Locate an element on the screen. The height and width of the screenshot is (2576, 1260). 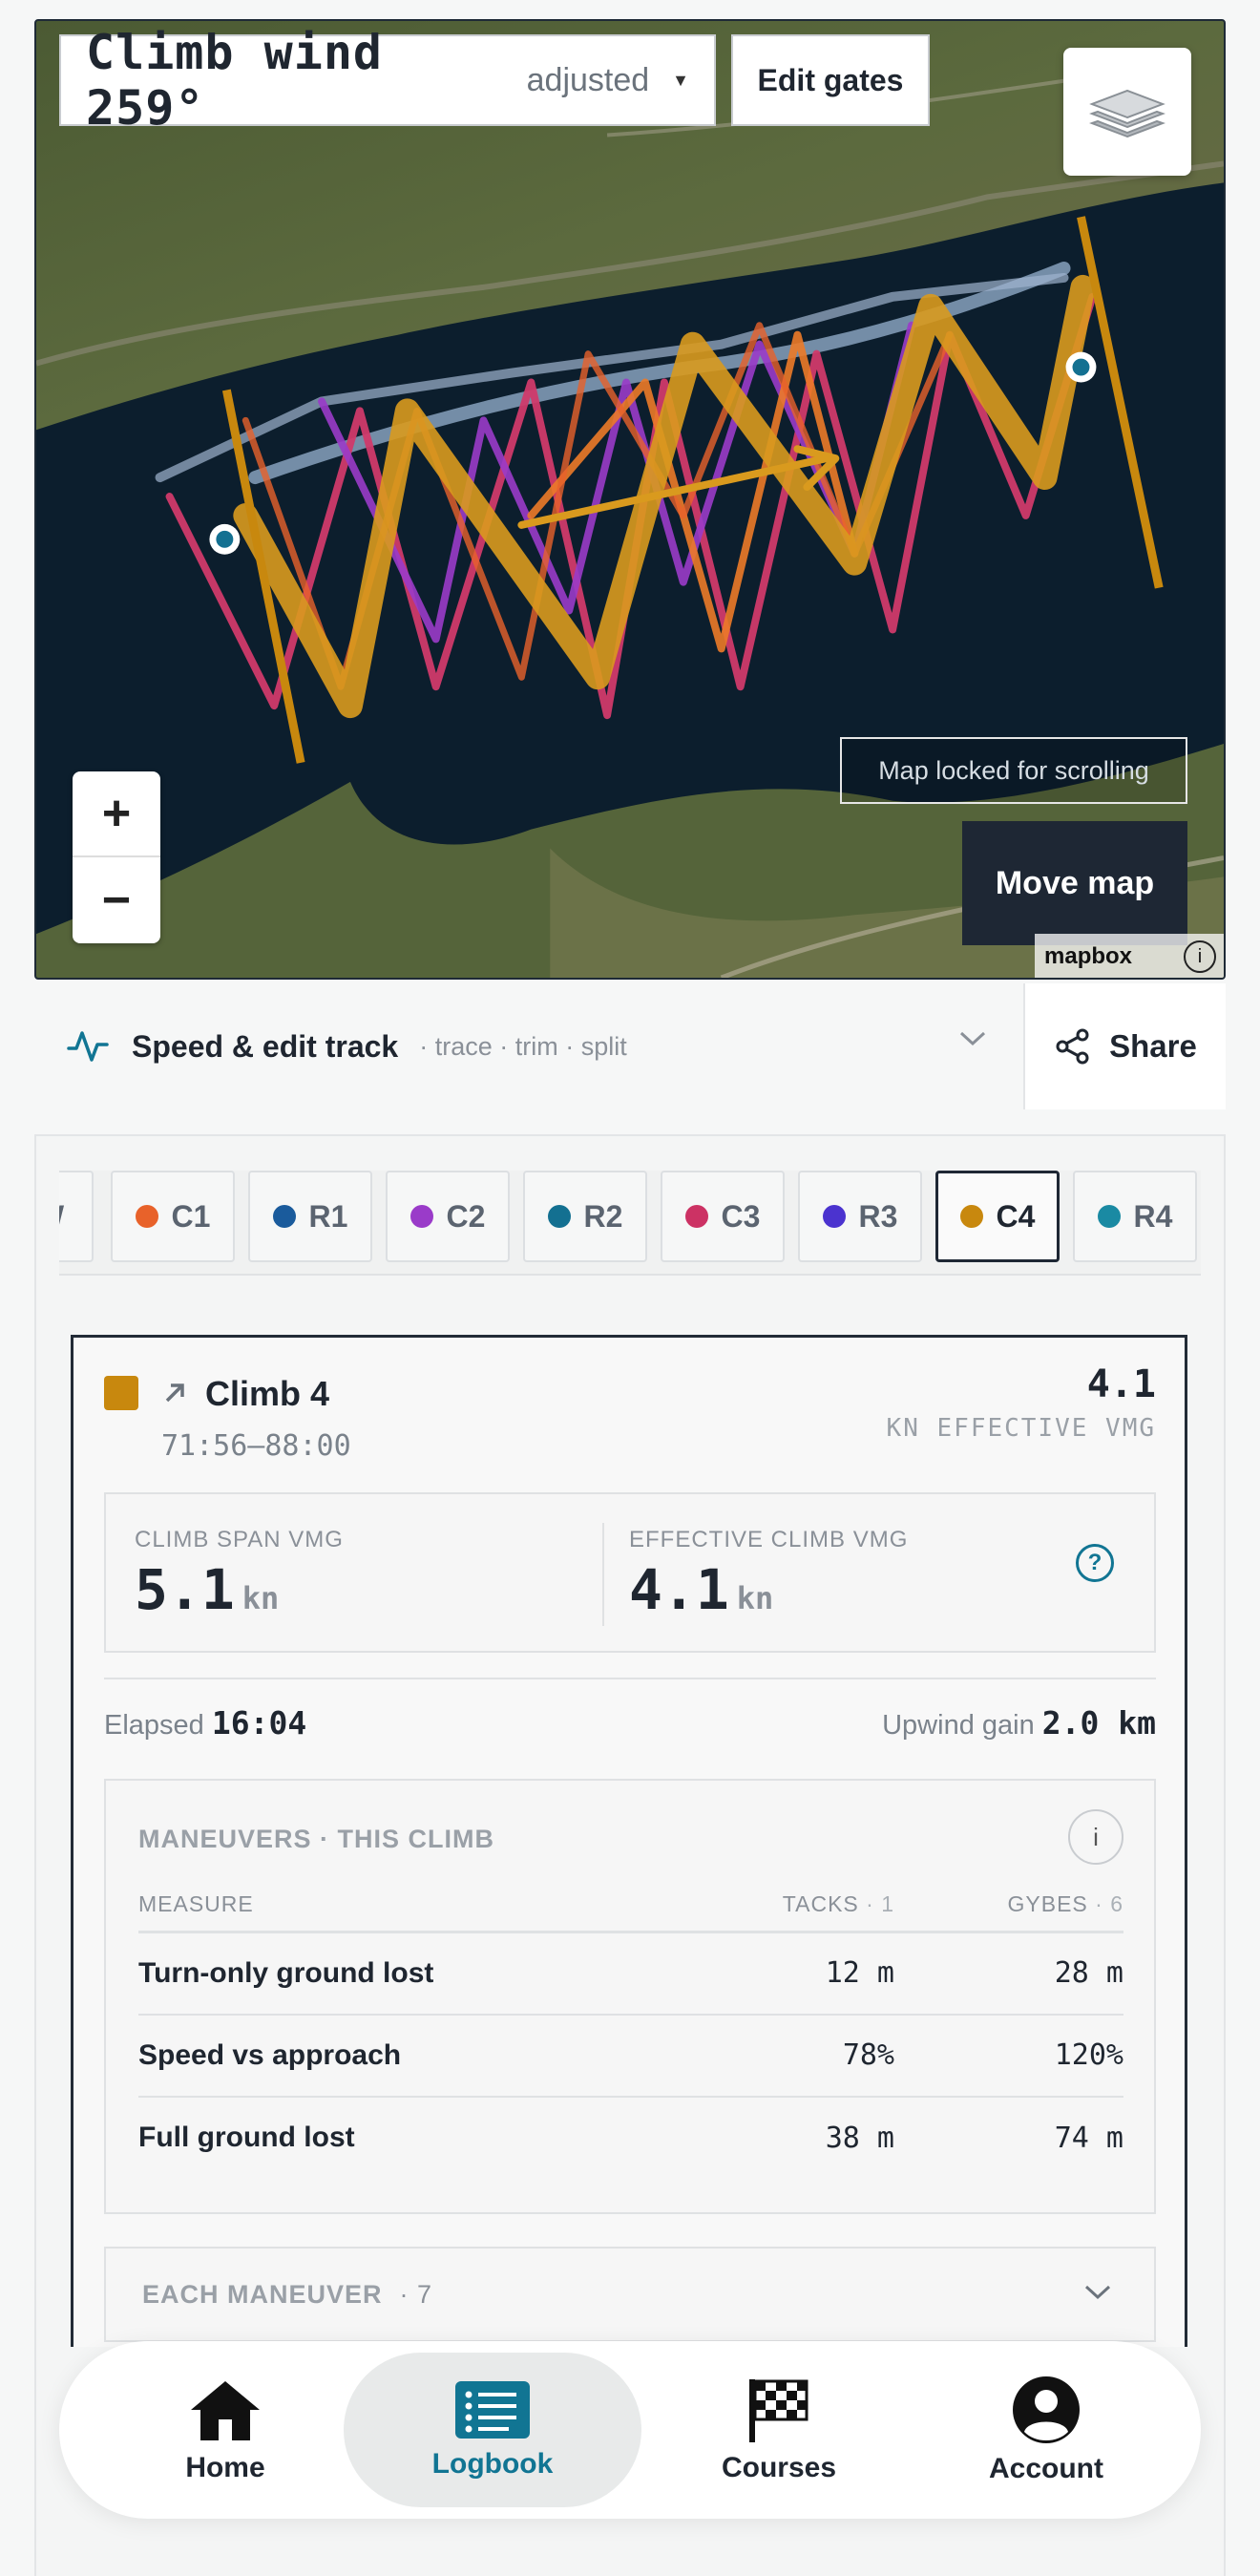
leg-chip-label: C1 is located at coordinates (191, 1216).